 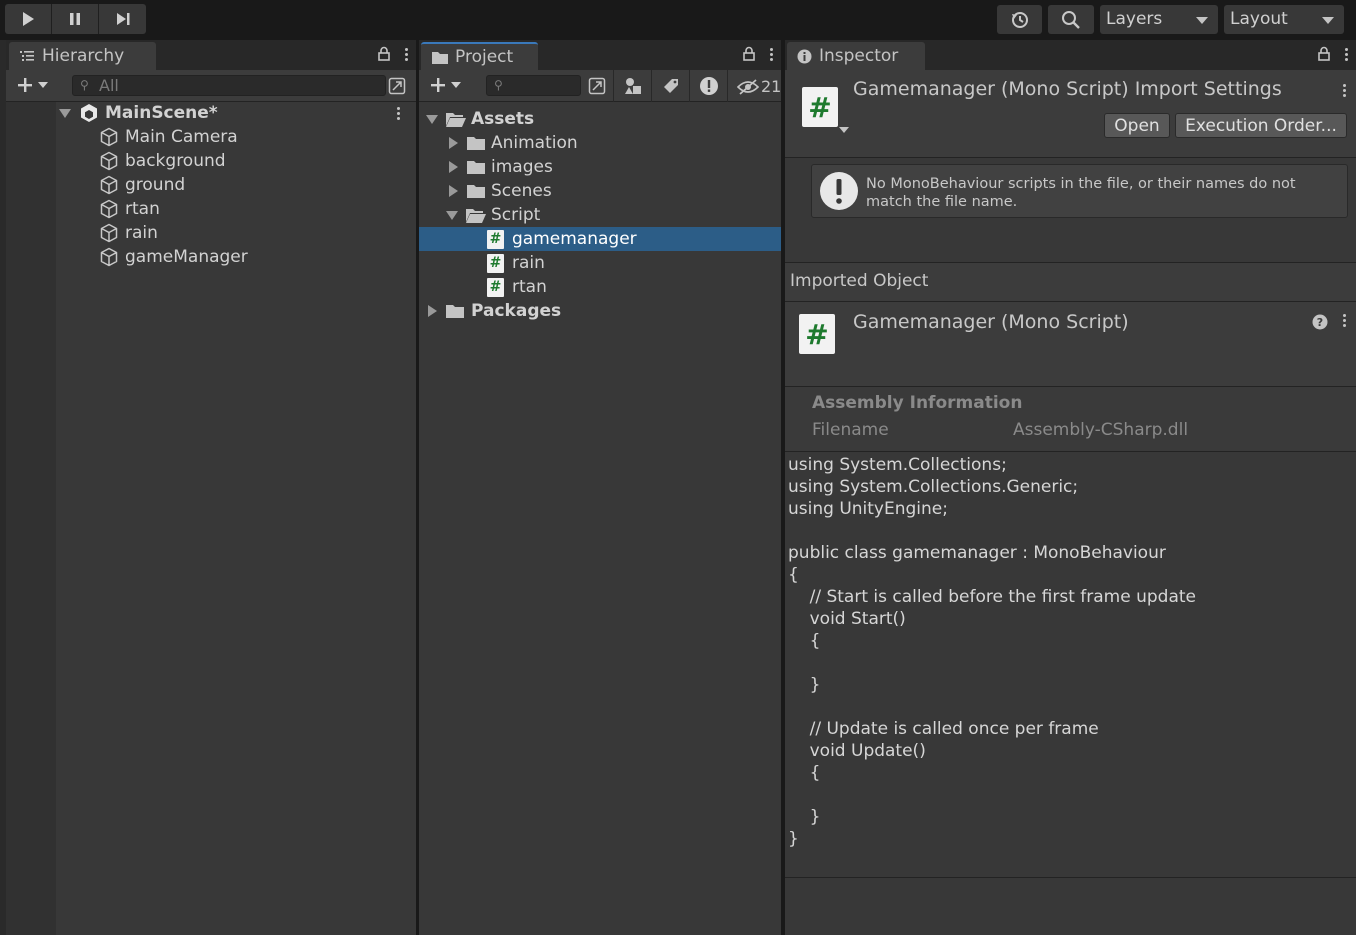 I want to click on tag-icon, so click(x=671, y=86).